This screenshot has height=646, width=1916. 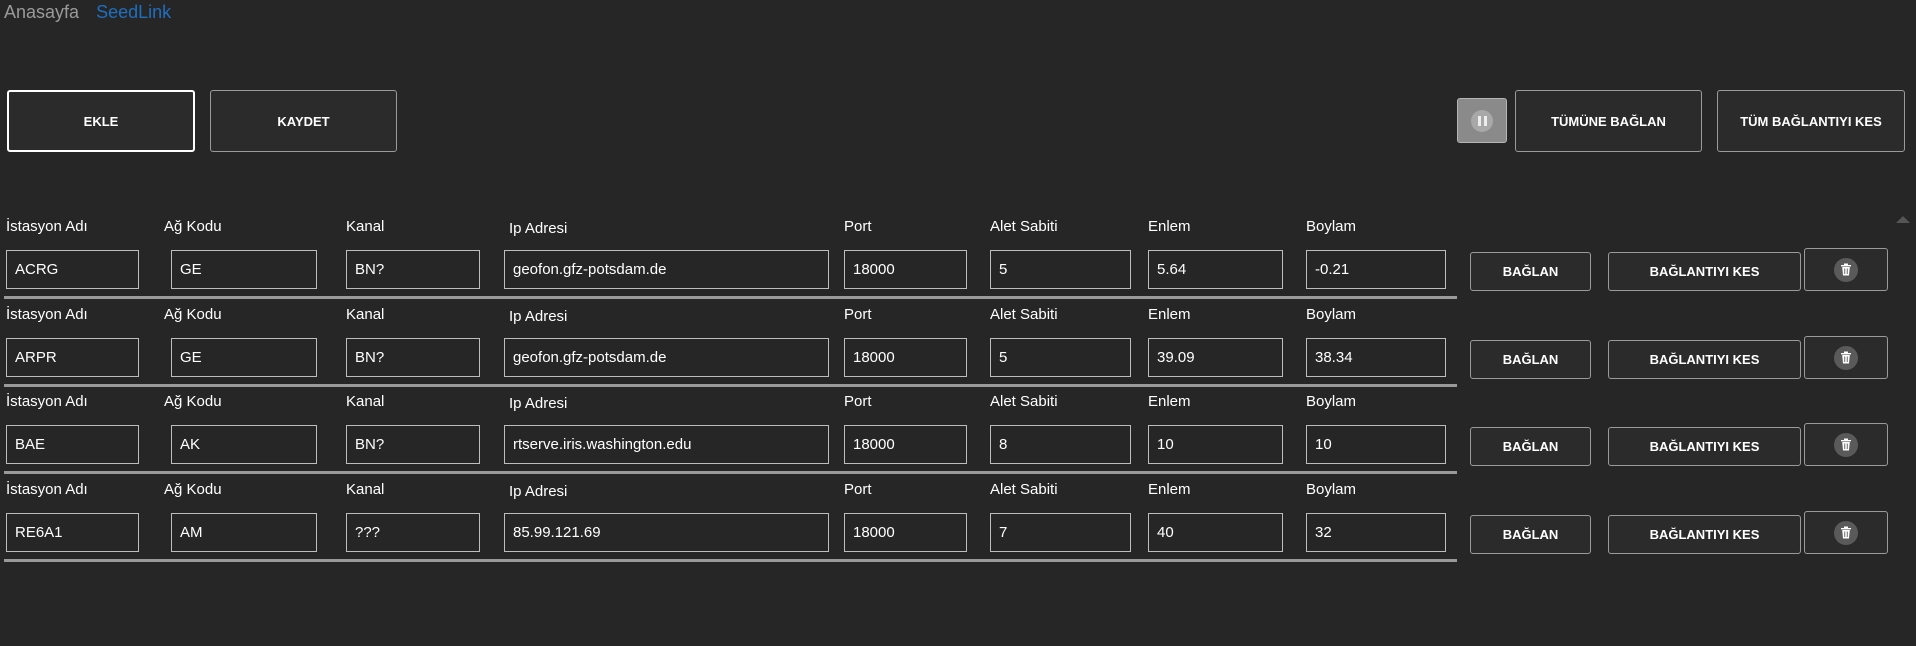 What do you see at coordinates (72, 269) in the screenshot?
I see `station-name-field: ACRG` at bounding box center [72, 269].